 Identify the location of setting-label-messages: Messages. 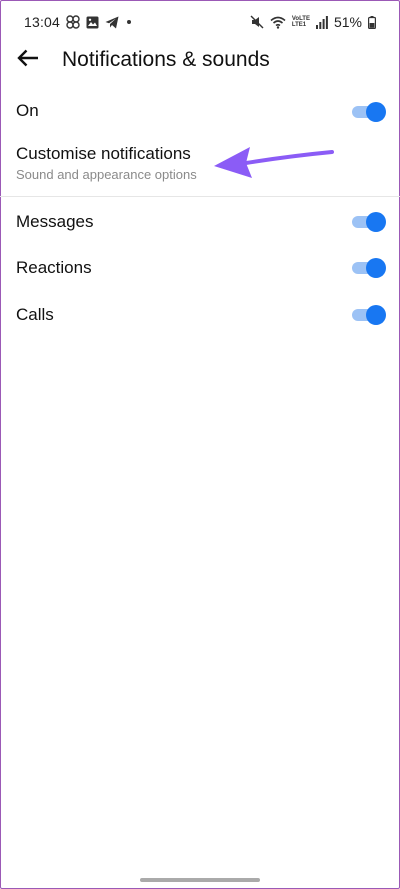
(55, 221).